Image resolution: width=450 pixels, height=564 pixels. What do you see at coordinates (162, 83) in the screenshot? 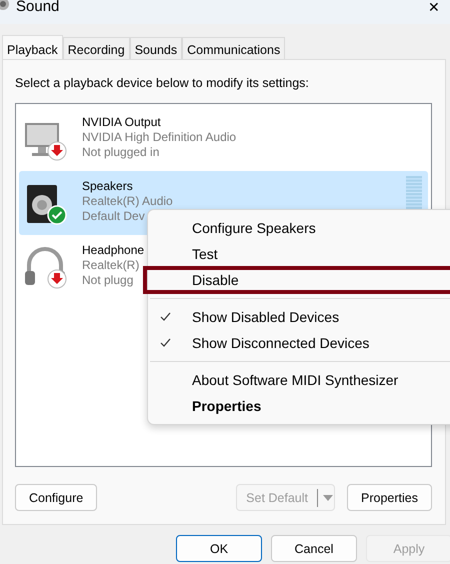
I see `instruction-text: Select a playback device below to modify its settings:` at bounding box center [162, 83].